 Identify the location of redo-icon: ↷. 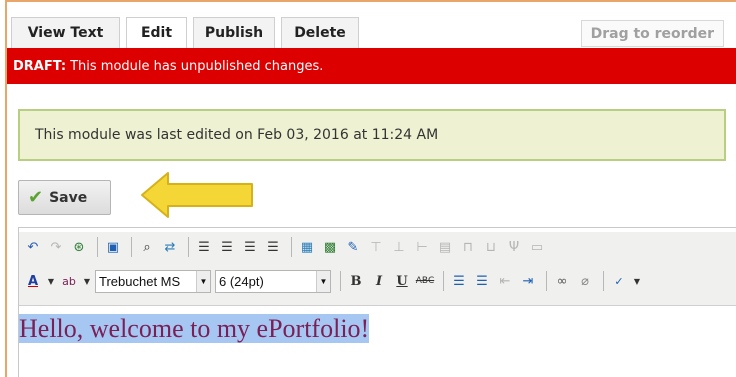
(56, 247).